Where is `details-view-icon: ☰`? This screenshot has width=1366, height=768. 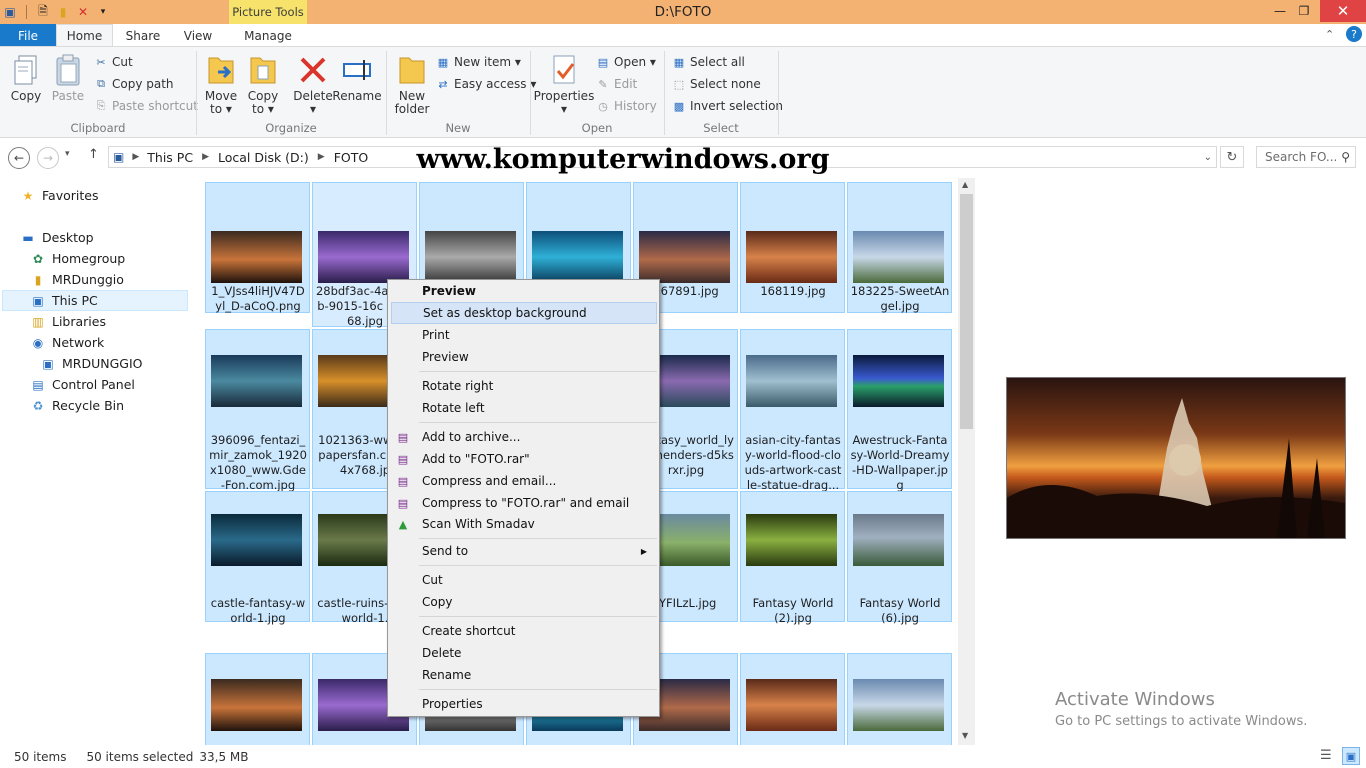 details-view-icon: ☰ is located at coordinates (1326, 755).